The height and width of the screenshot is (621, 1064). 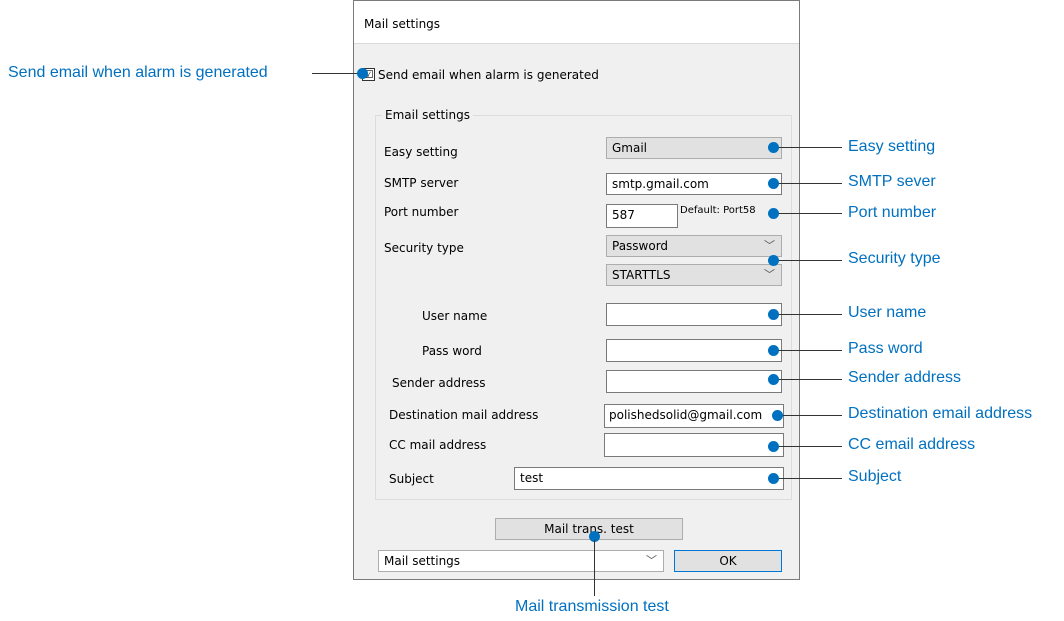 What do you see at coordinates (594, 568) in the screenshot?
I see `annotation-mail-test-line` at bounding box center [594, 568].